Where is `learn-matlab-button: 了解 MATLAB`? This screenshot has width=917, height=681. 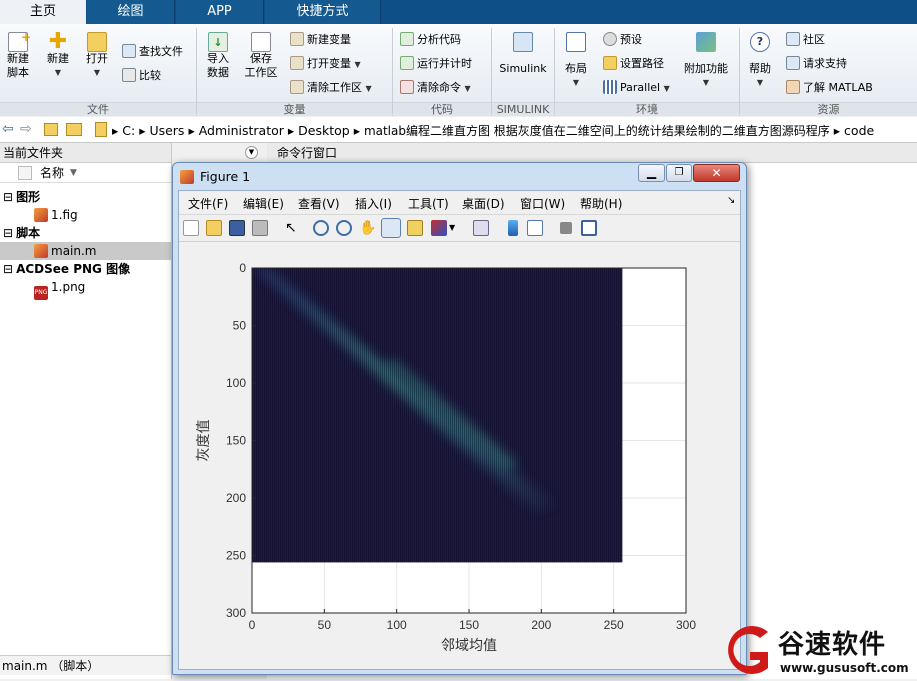
learn-matlab-button: 了解 MATLAB is located at coordinates (829, 88).